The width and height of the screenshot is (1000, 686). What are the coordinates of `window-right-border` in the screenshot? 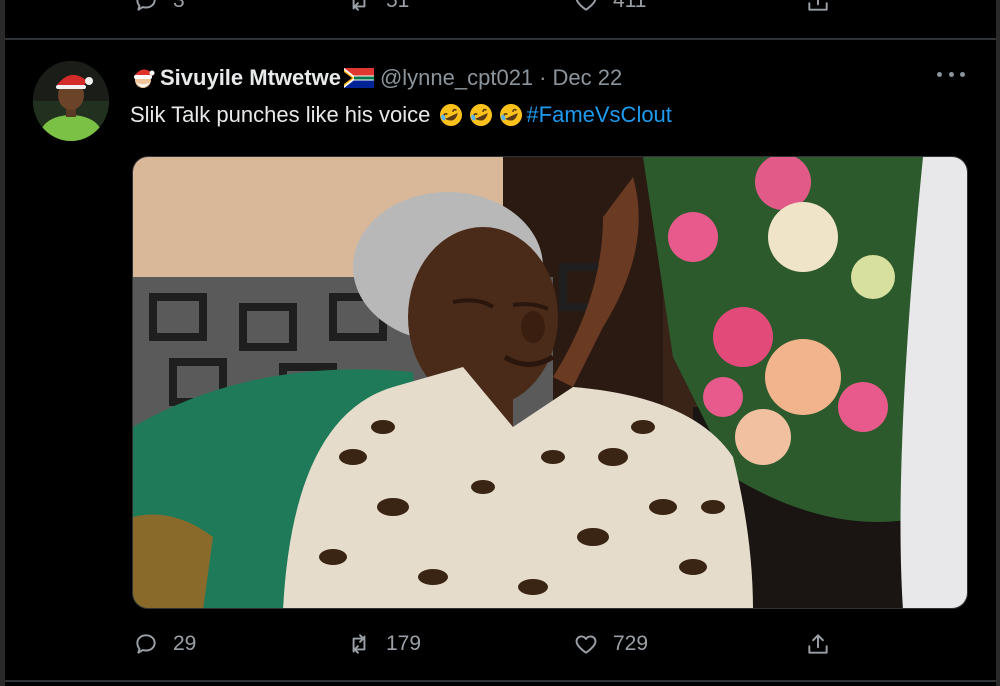 It's located at (998, 343).